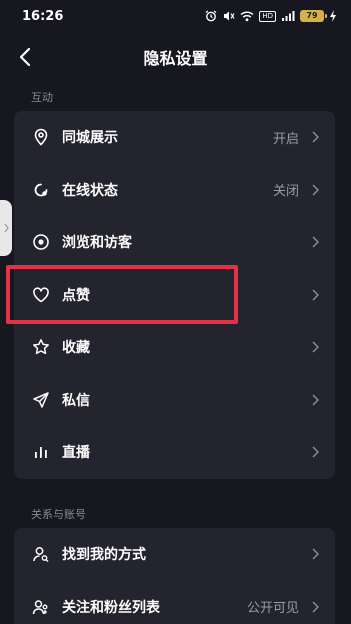 Image resolution: width=351 pixels, height=624 pixels. Describe the element at coordinates (76, 295) in the screenshot. I see `setting-label: 点赞` at that location.